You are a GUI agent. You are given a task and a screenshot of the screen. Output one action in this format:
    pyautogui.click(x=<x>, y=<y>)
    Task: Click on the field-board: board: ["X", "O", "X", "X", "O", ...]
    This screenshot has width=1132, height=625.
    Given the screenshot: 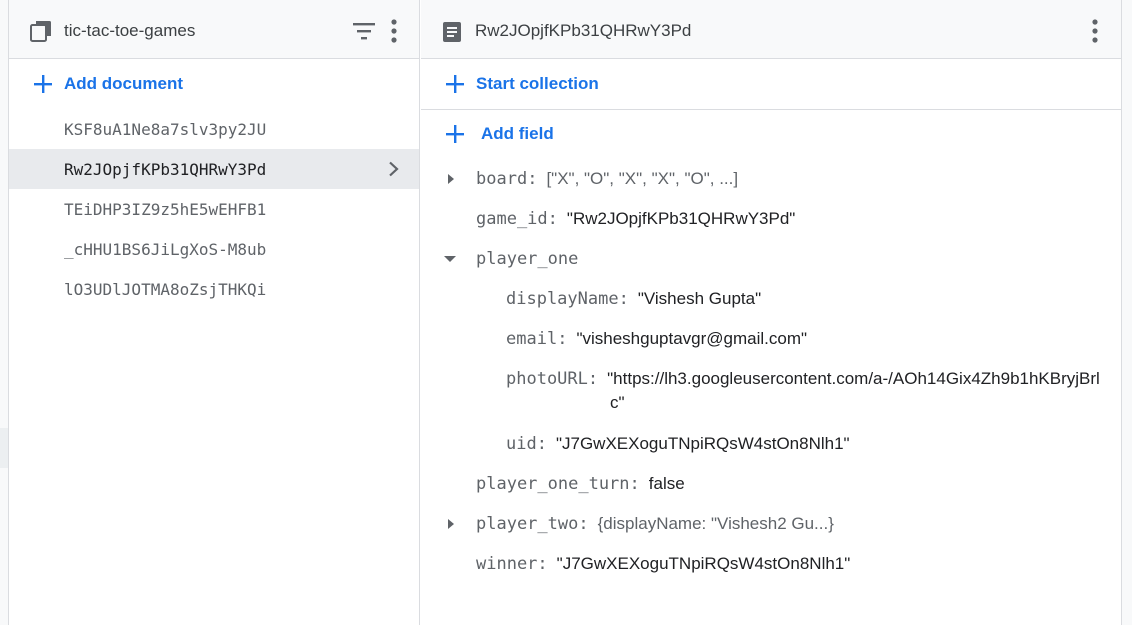 What is the action you would take?
    pyautogui.click(x=607, y=179)
    